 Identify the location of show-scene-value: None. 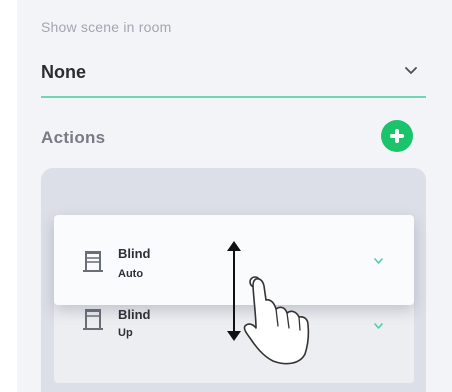
(63, 72).